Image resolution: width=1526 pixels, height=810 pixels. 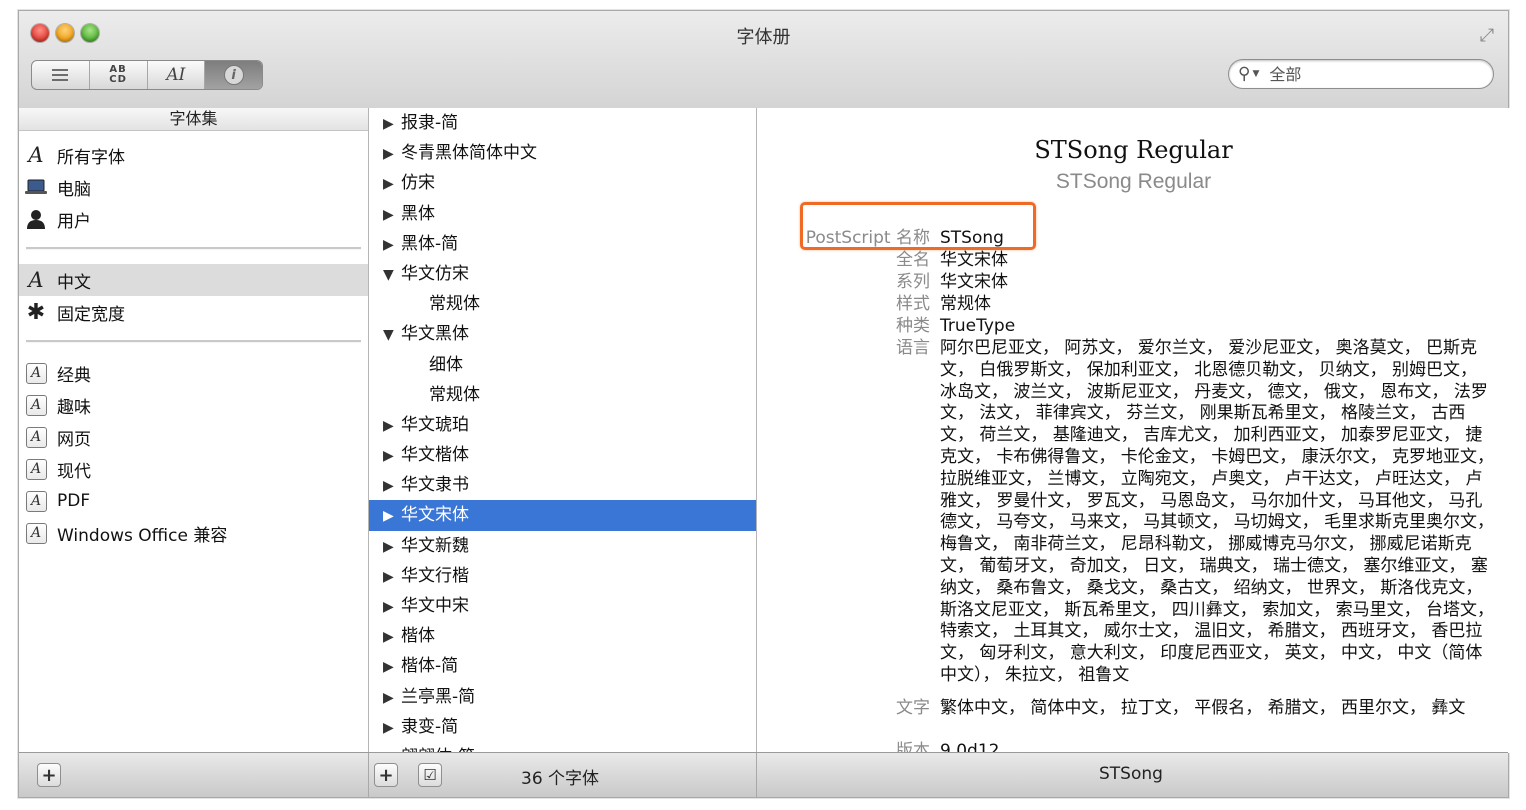 What do you see at coordinates (193, 437) in the screenshot?
I see `collection-web: A 网页` at bounding box center [193, 437].